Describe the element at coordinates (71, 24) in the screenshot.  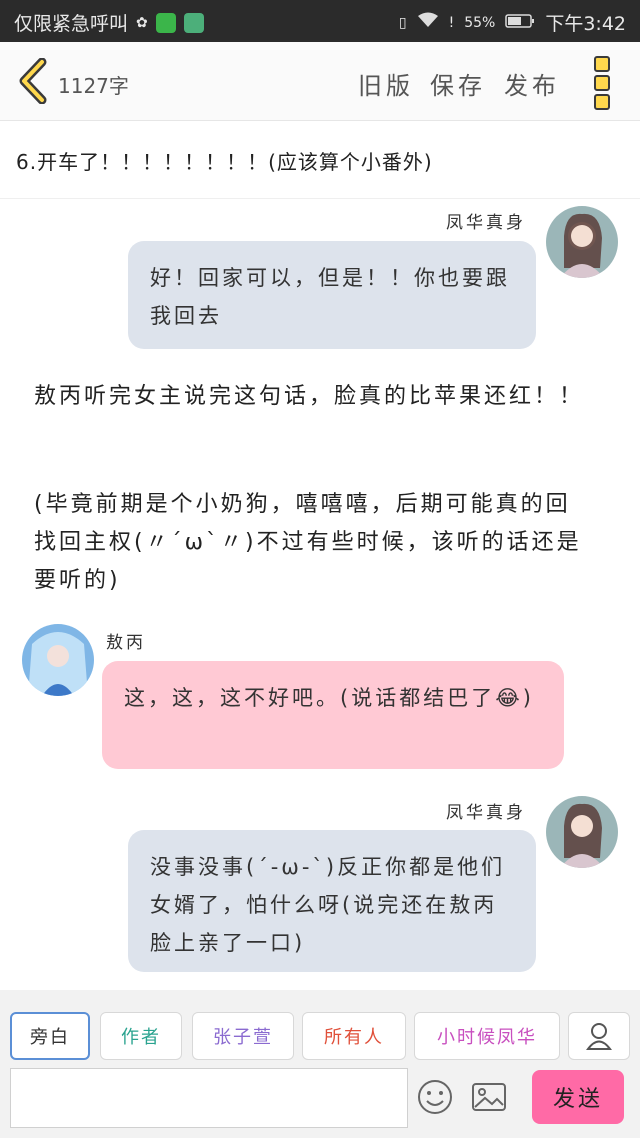
I see `carrier-text: 仅限紧急呼叫` at that location.